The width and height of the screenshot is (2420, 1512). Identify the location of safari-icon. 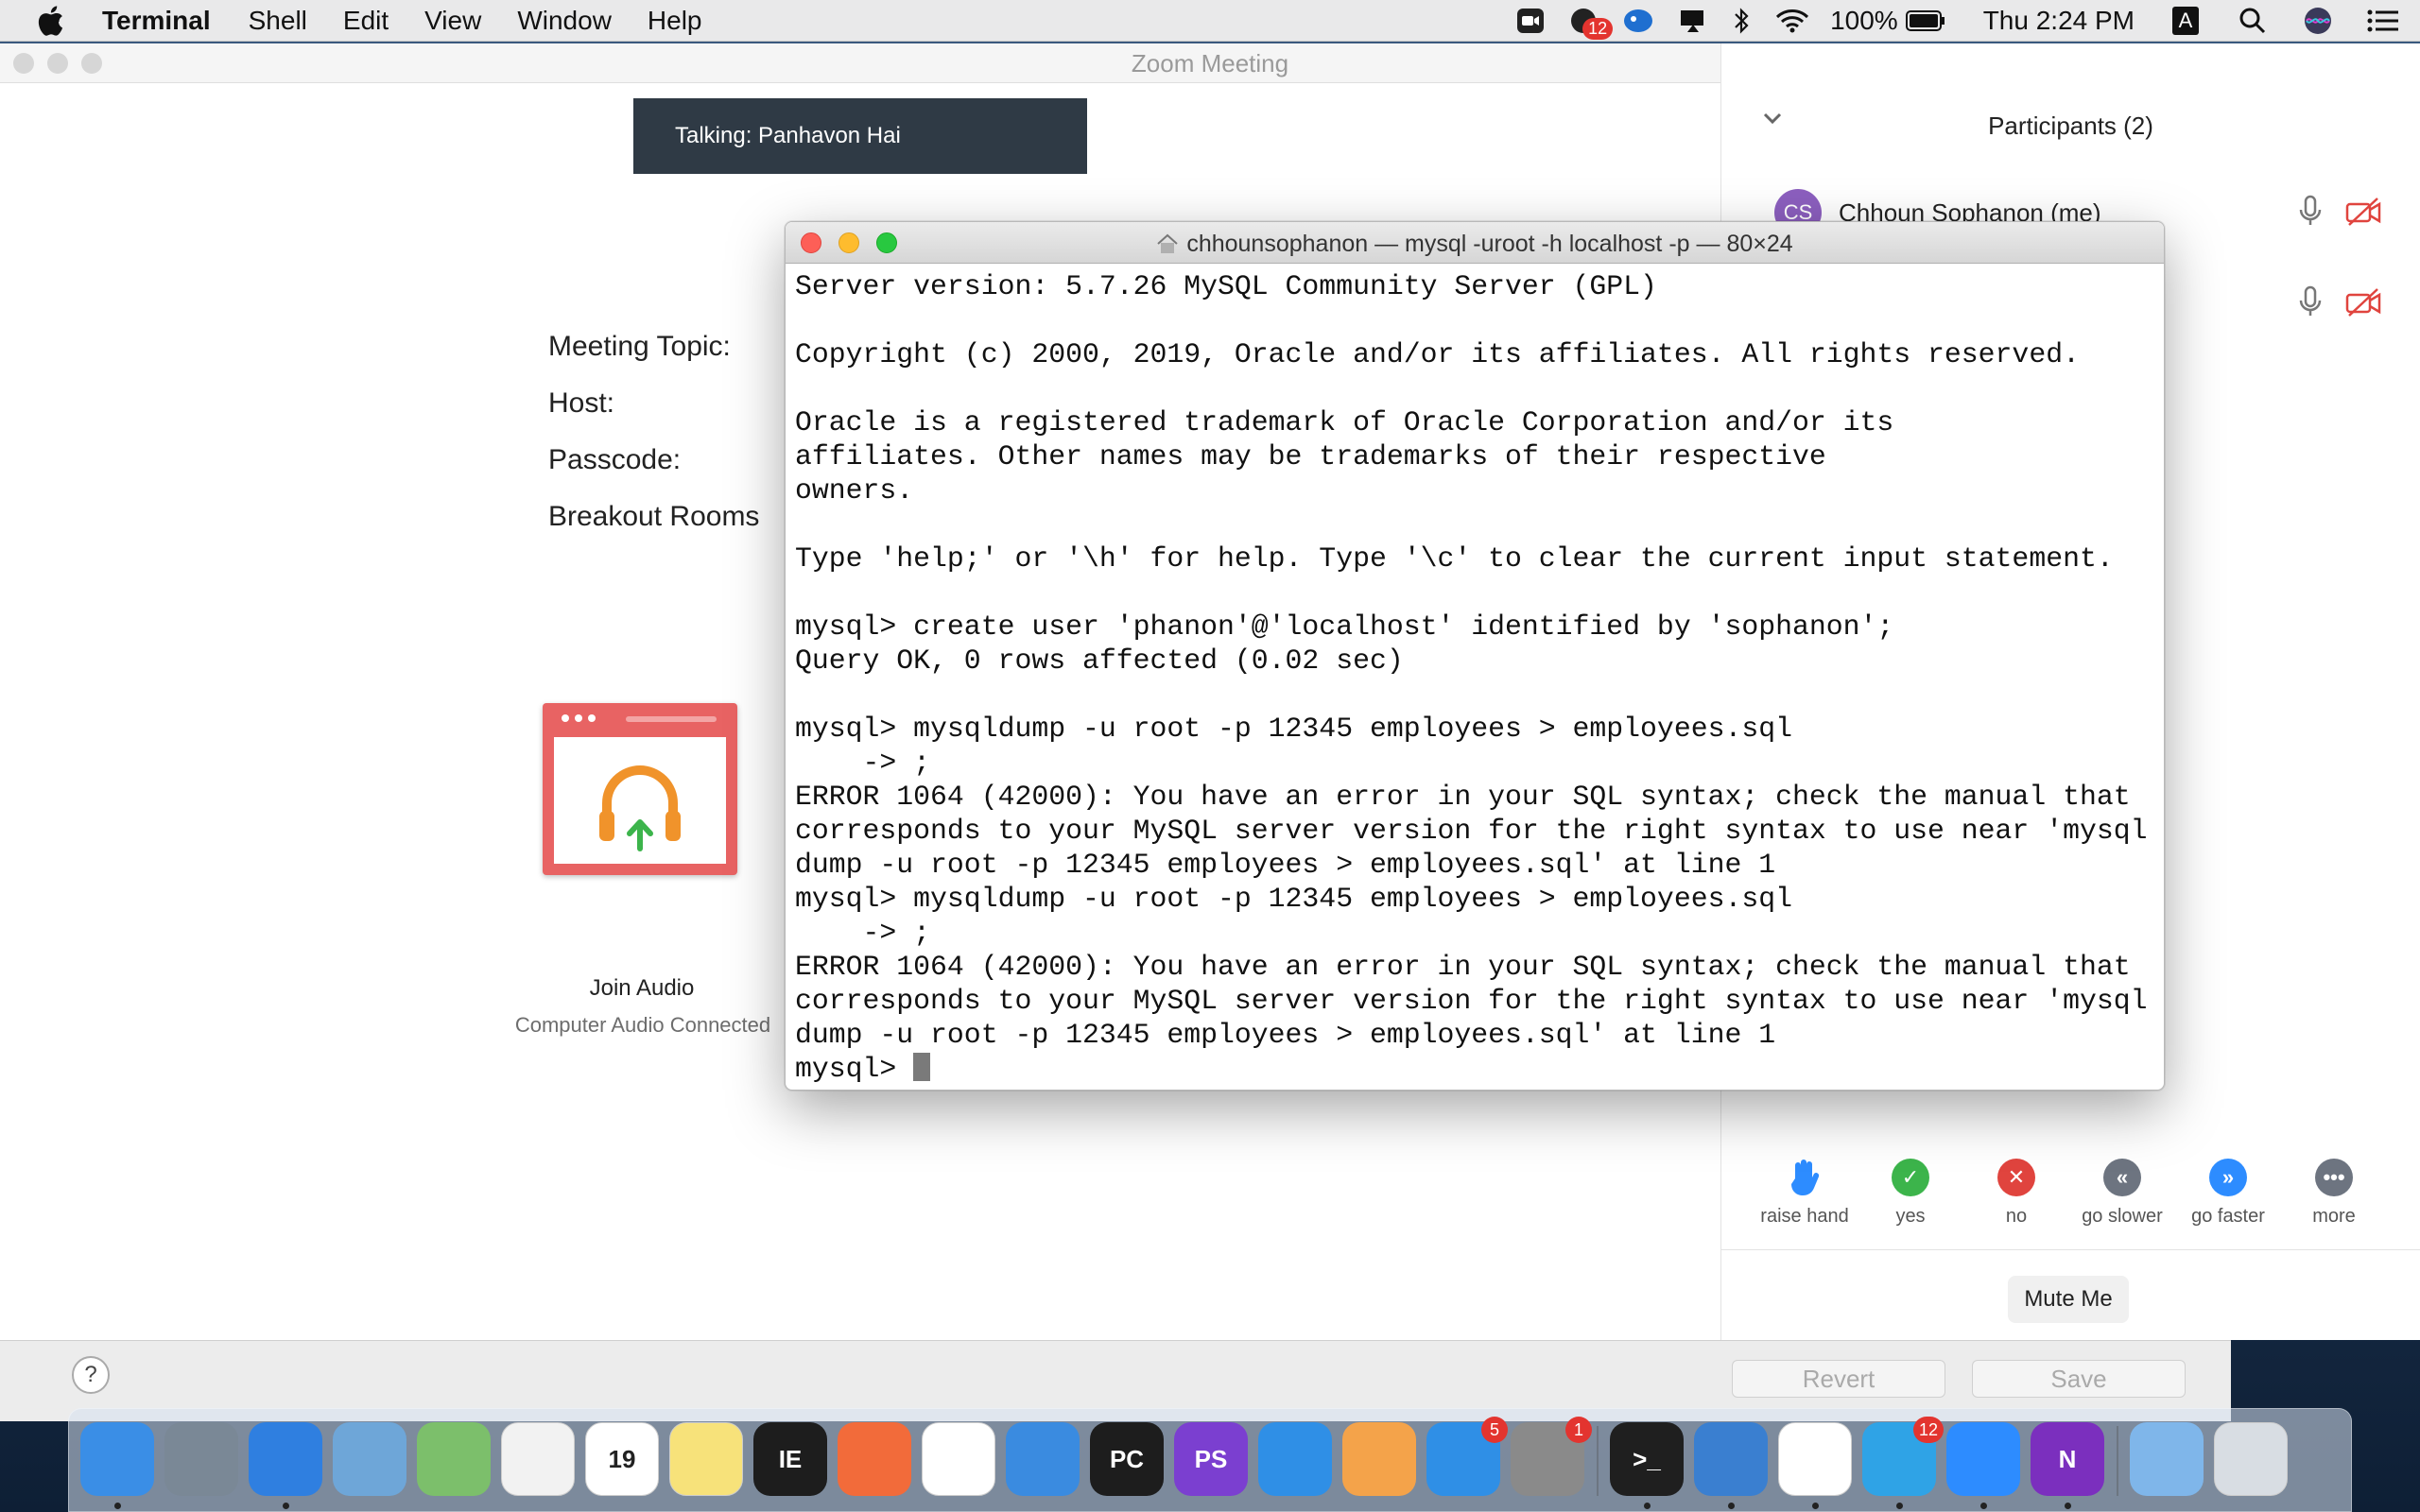
(286, 1459).